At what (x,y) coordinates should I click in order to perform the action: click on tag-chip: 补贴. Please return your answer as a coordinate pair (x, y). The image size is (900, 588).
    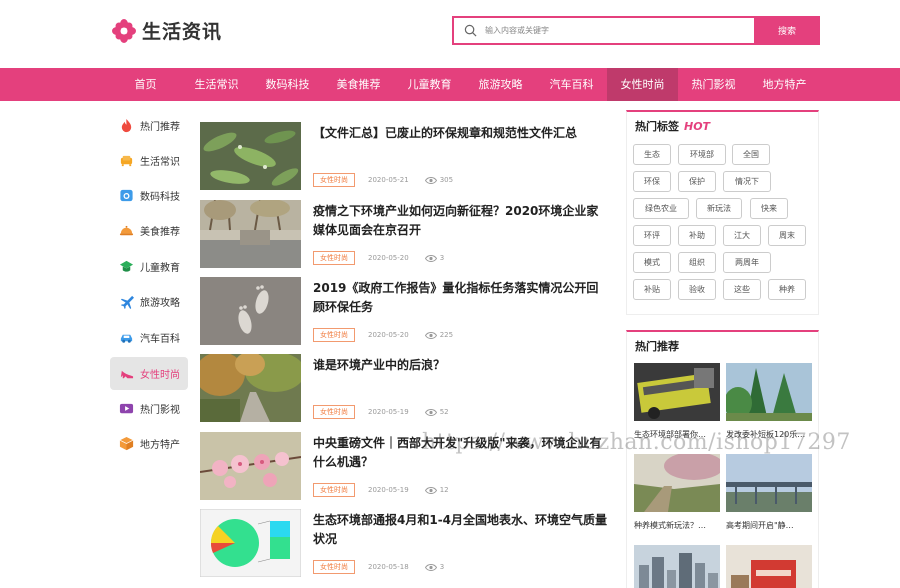
    Looking at the image, I should click on (652, 289).